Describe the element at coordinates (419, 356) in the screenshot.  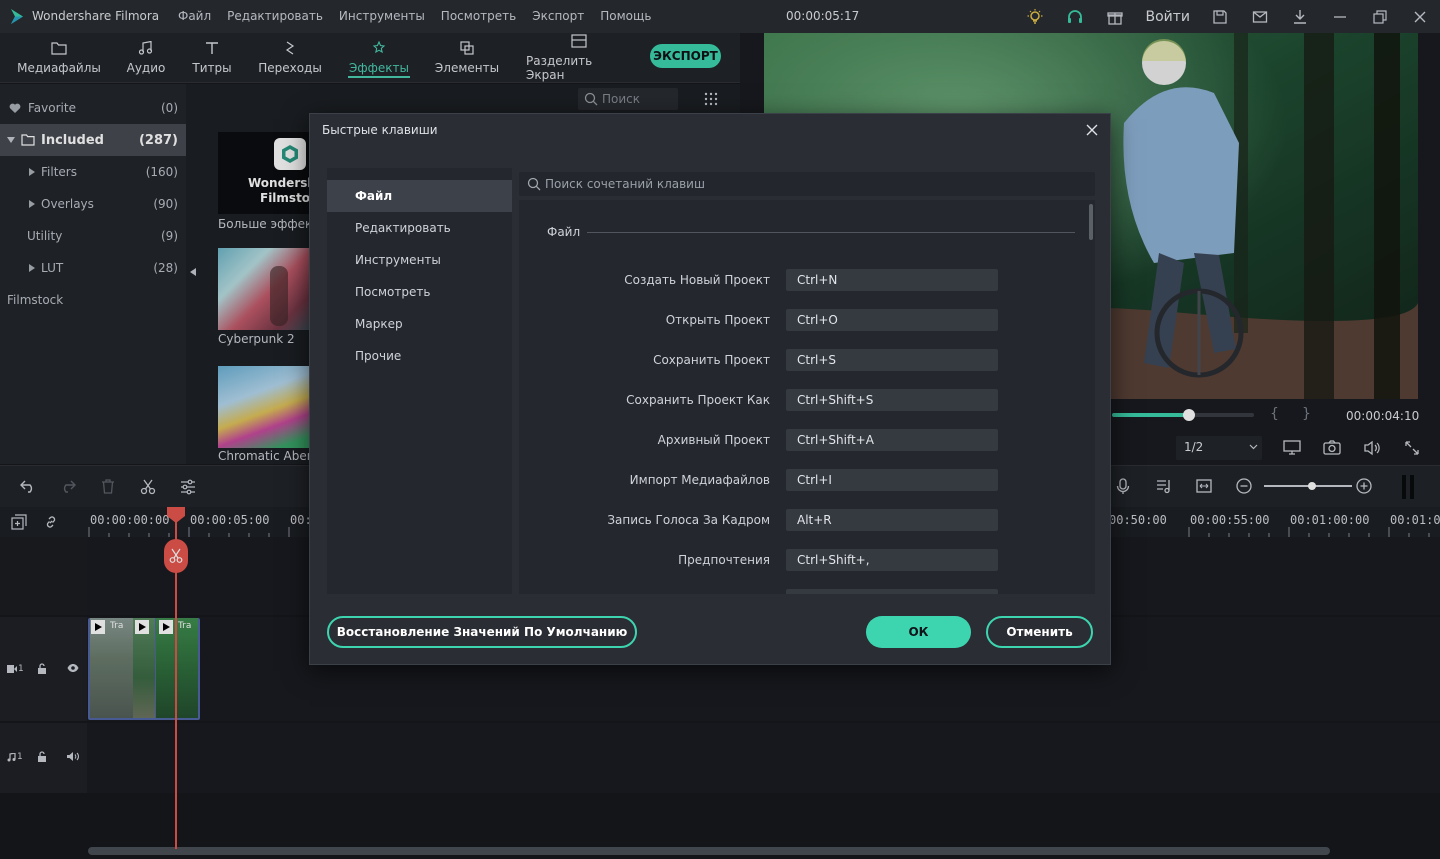
I see `category-other: Прочие` at that location.